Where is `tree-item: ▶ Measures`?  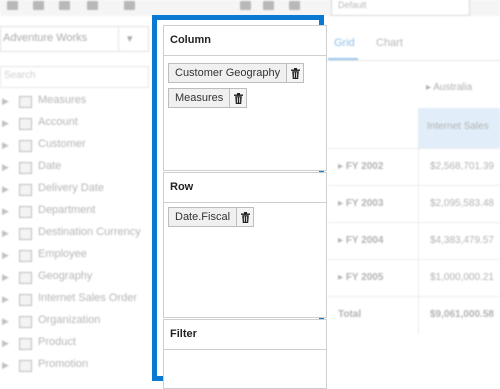
tree-item: ▶ Measures is located at coordinates (75, 102).